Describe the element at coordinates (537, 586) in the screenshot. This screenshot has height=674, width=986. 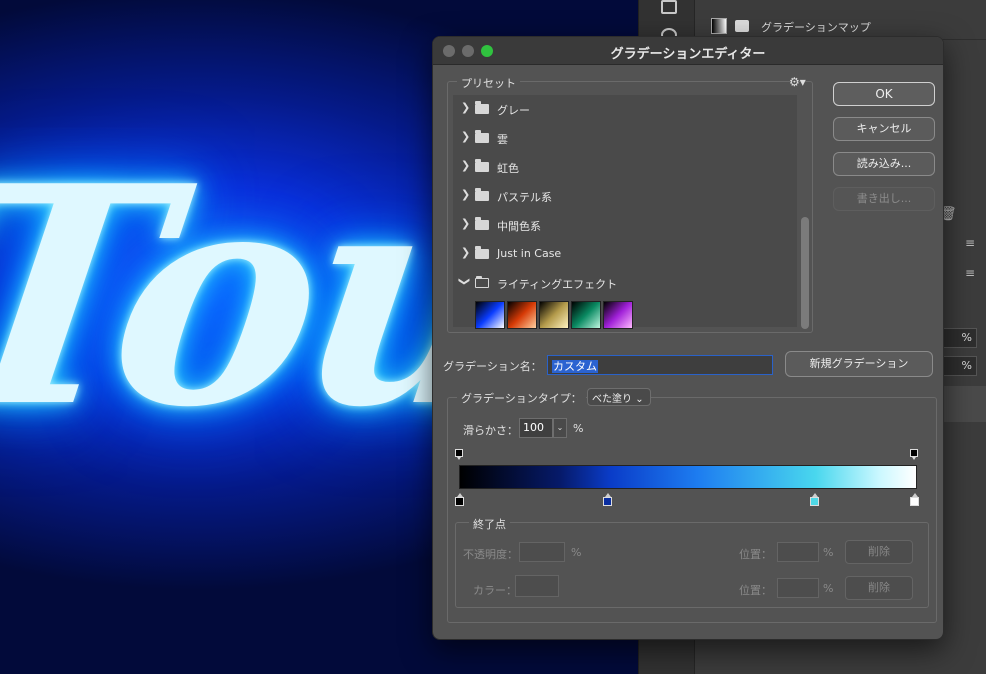
I see `color-swatch-field` at that location.